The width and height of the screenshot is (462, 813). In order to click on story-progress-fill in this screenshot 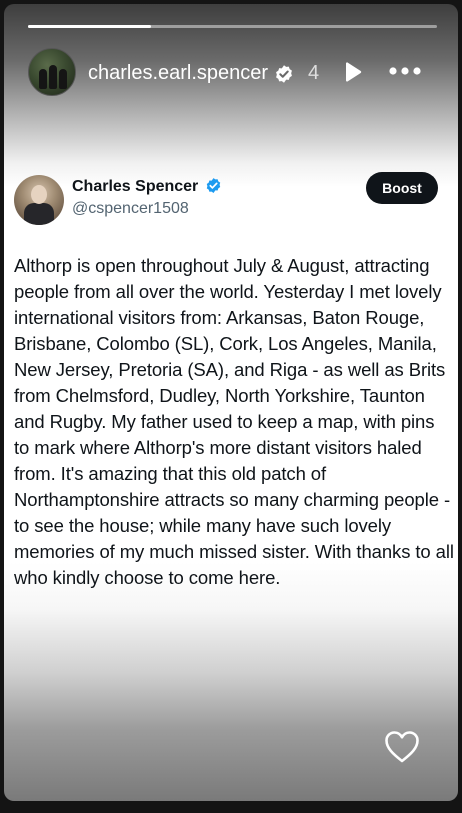, I will do `click(89, 26)`.